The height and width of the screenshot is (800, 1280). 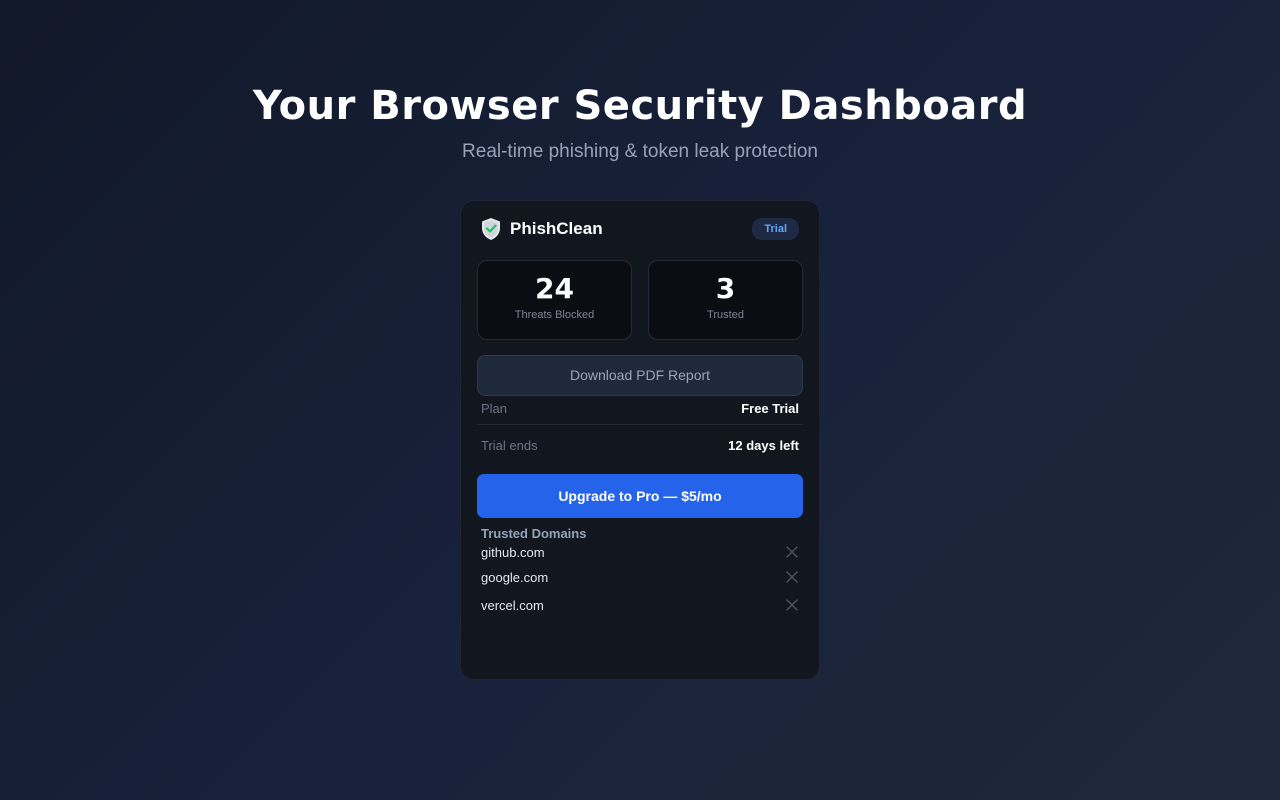 I want to click on page-title: Your Browser Security Dashboard, so click(x=640, y=106).